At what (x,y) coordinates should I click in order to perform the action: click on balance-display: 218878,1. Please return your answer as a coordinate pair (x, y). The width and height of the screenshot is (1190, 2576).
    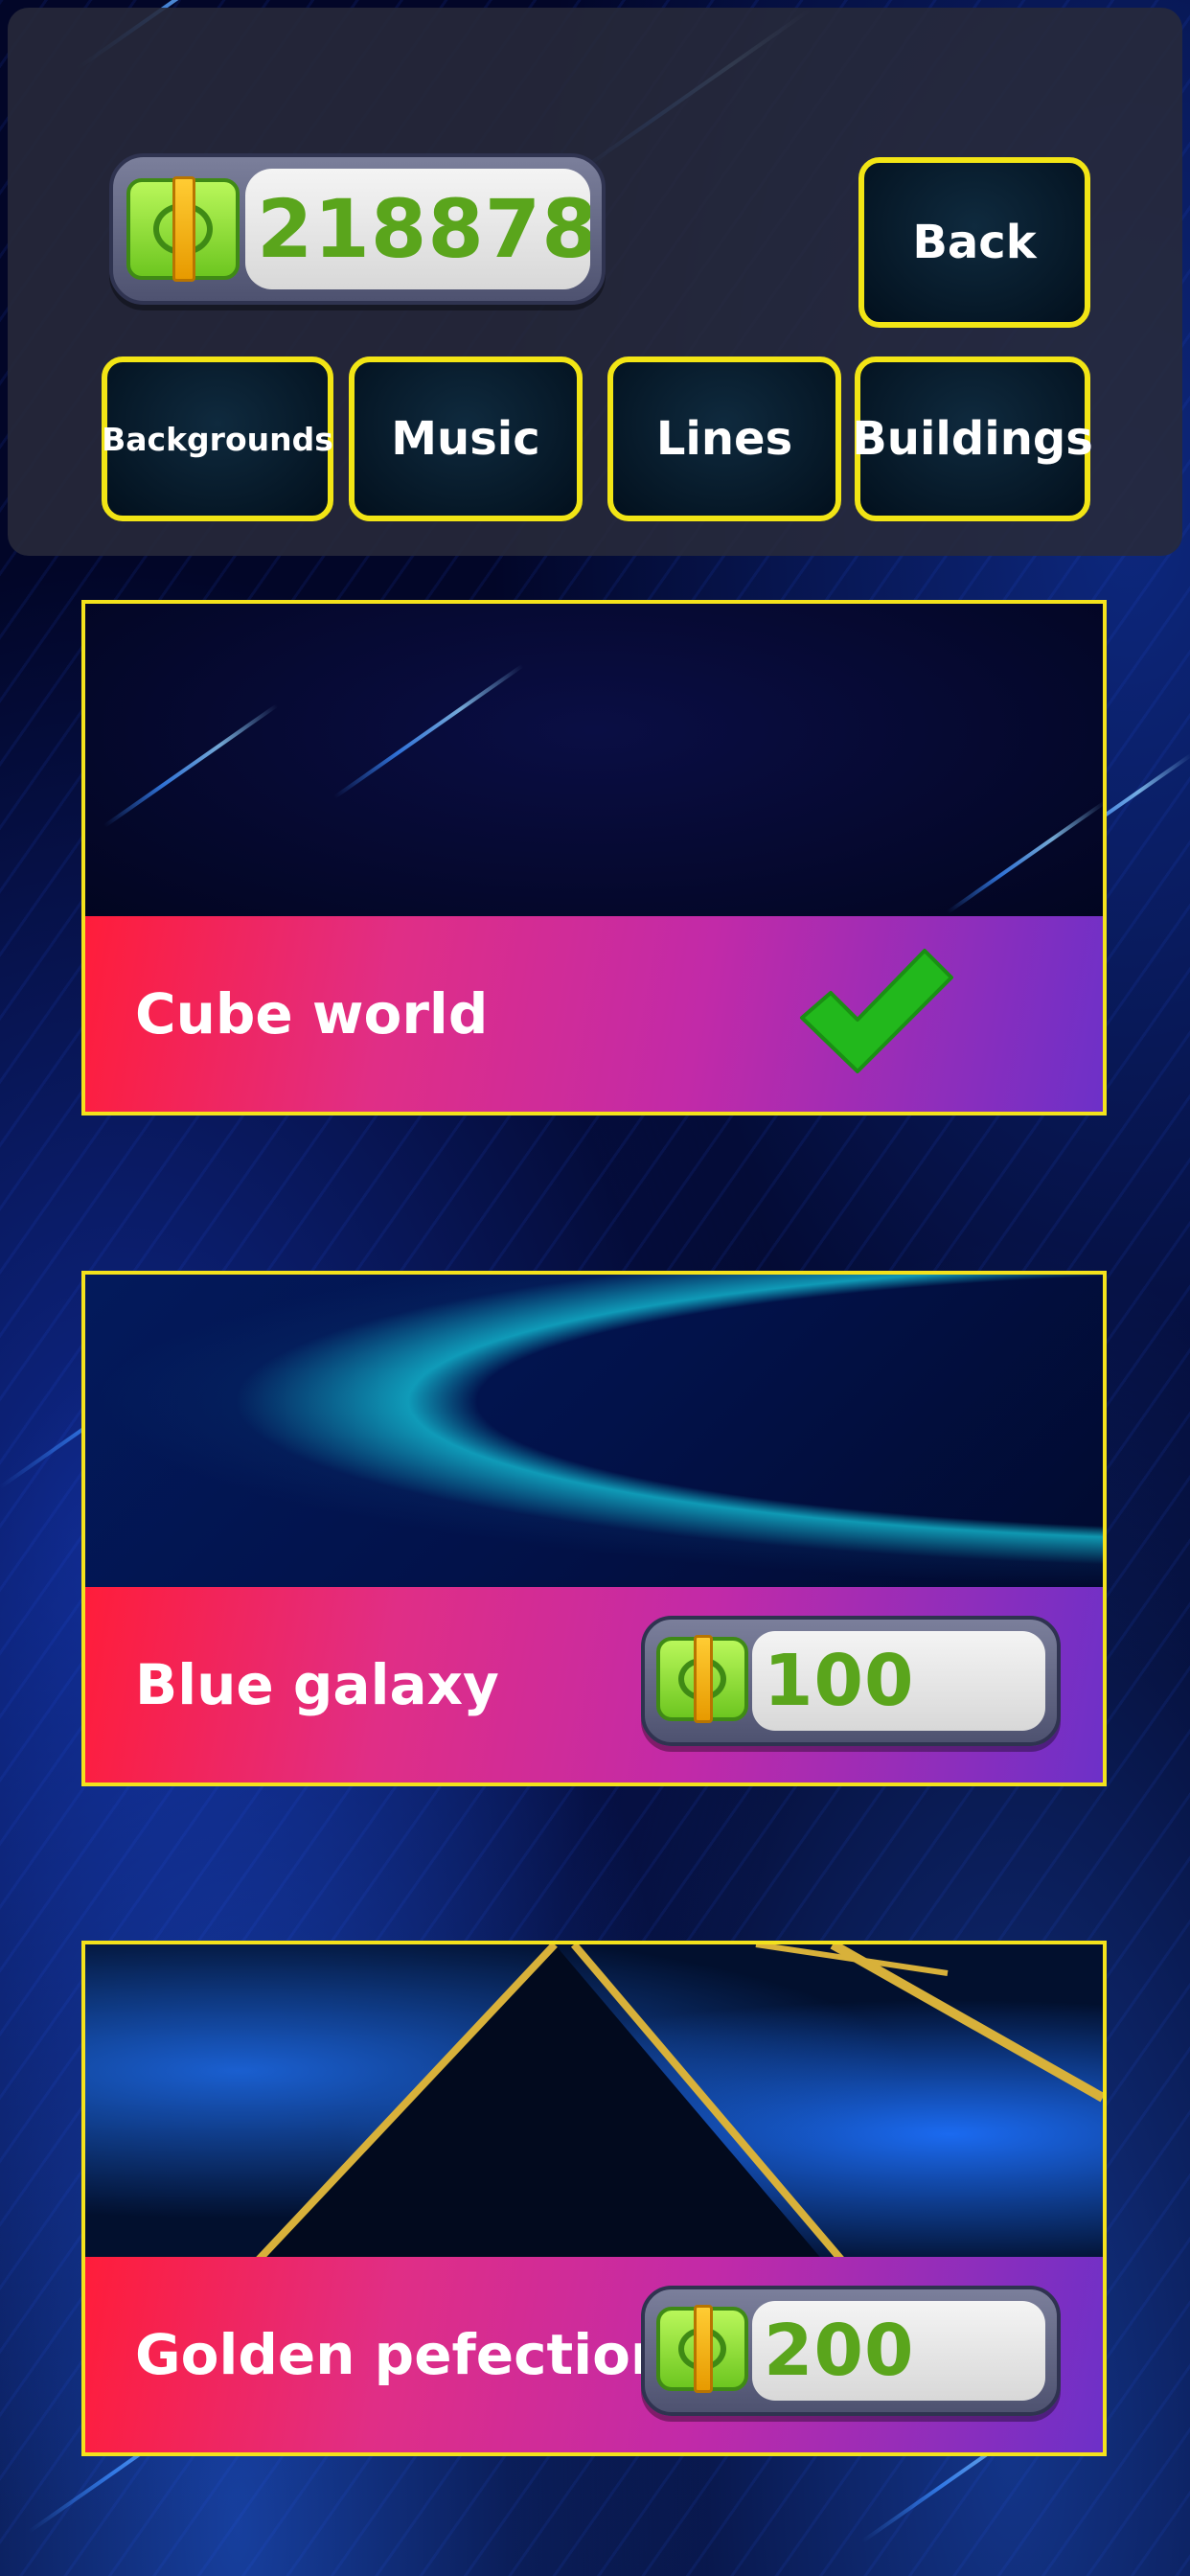
    Looking at the image, I should click on (358, 229).